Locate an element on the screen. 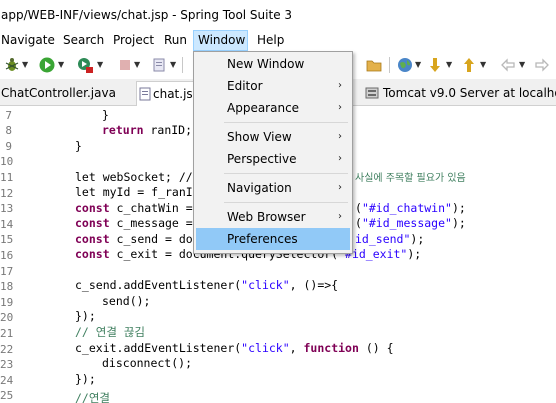 This screenshot has width=556, height=403. menu-item-label: Show View is located at coordinates (259, 137).